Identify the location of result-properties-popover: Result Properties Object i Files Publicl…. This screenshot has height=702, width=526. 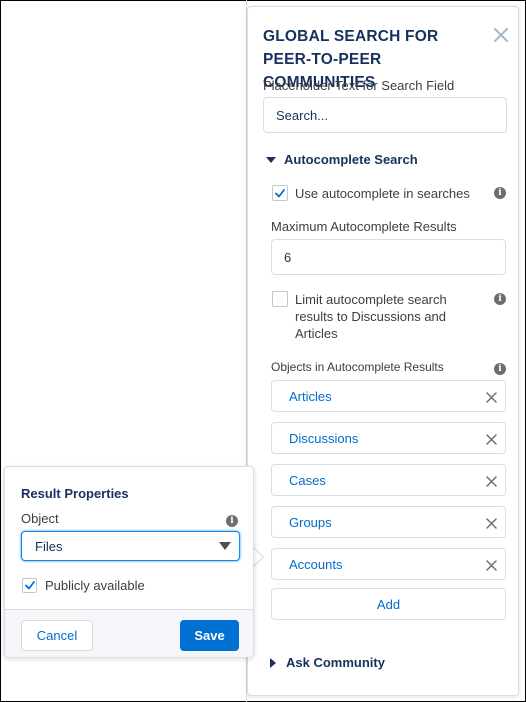
(129, 561).